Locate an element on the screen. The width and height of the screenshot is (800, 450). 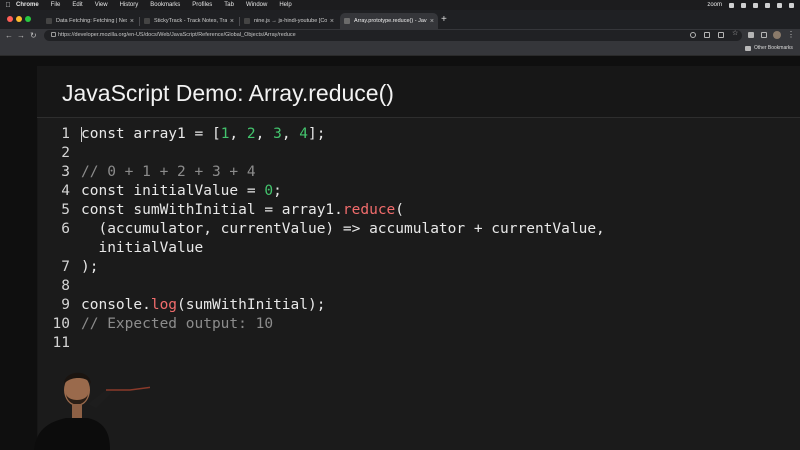
menu-help: Help is located at coordinates (285, 5).